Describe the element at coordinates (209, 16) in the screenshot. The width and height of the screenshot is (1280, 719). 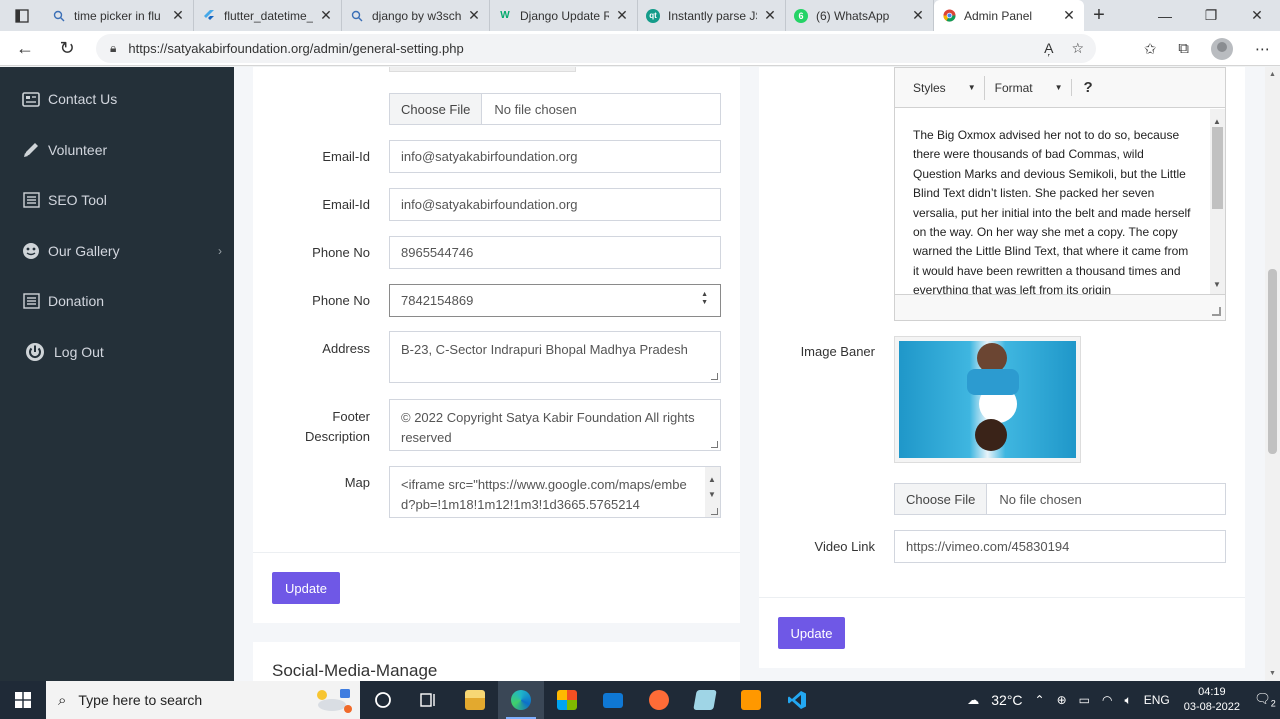
I see `flutter-icon` at that location.